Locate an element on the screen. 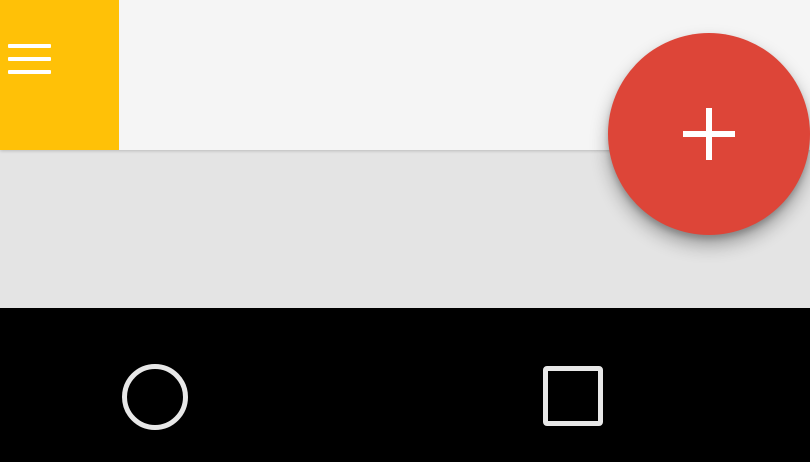 Image resolution: width=810 pixels, height=462 pixels. recents-square-icon is located at coordinates (573, 396).